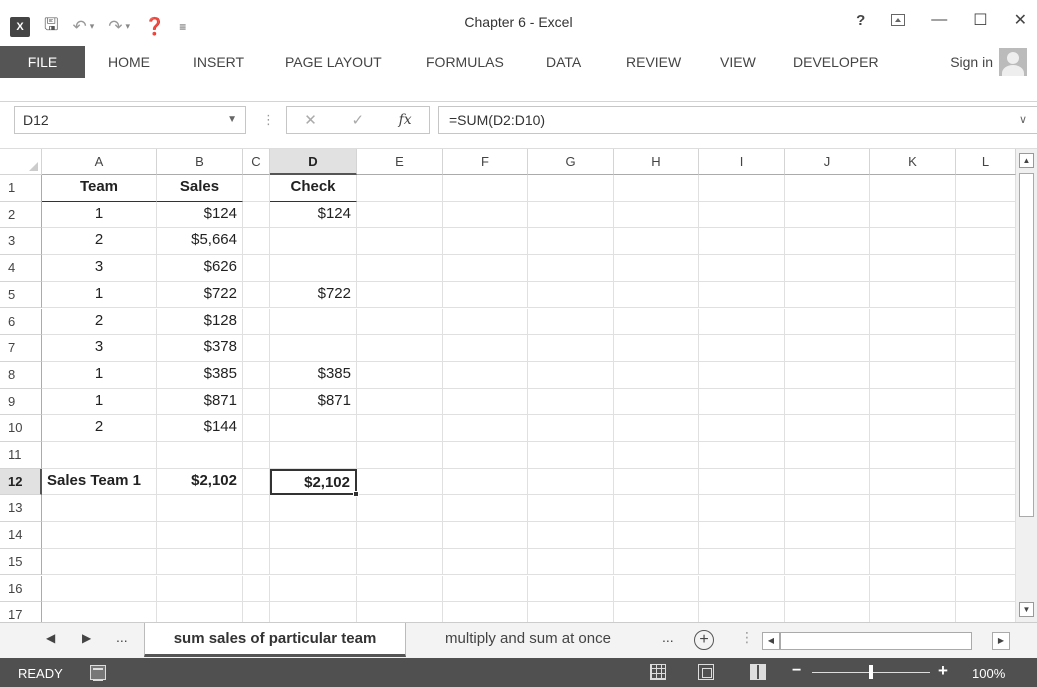 The width and height of the screenshot is (1037, 687). I want to click on cell-g17, so click(571, 612).